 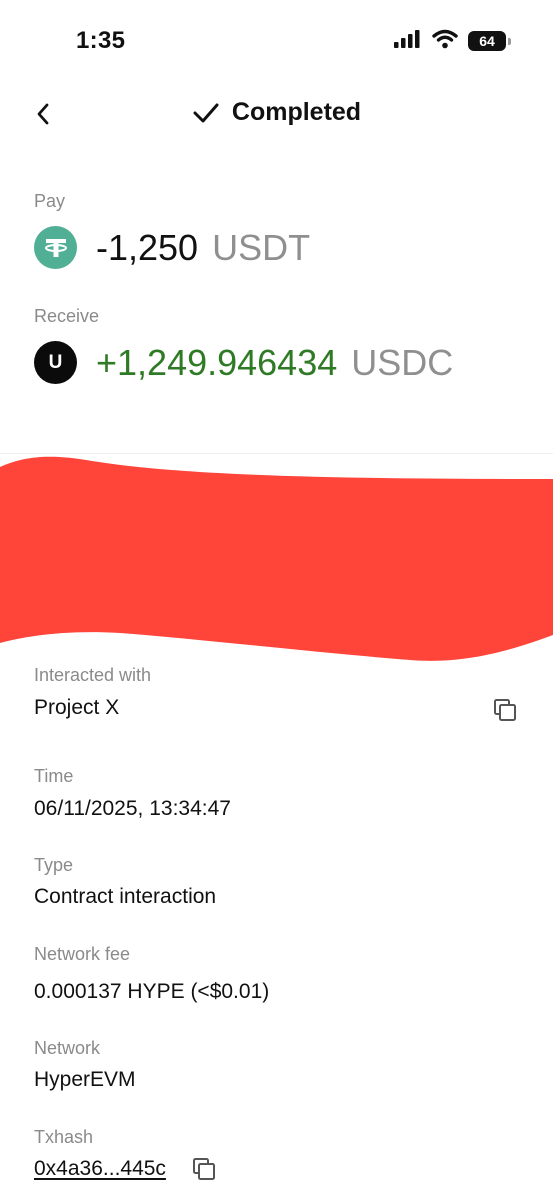 What do you see at coordinates (82, 954) in the screenshot?
I see `network-fee-label: Network fee` at bounding box center [82, 954].